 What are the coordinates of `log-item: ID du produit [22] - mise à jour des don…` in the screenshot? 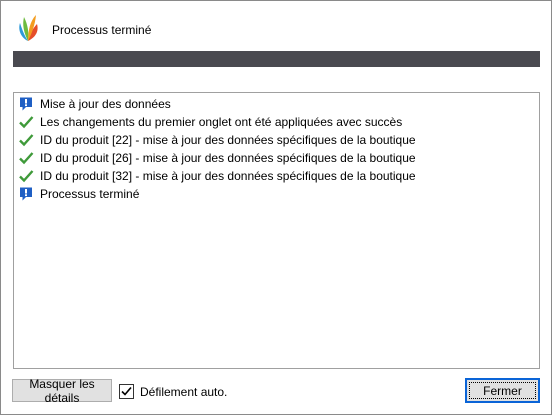 It's located at (276, 140).